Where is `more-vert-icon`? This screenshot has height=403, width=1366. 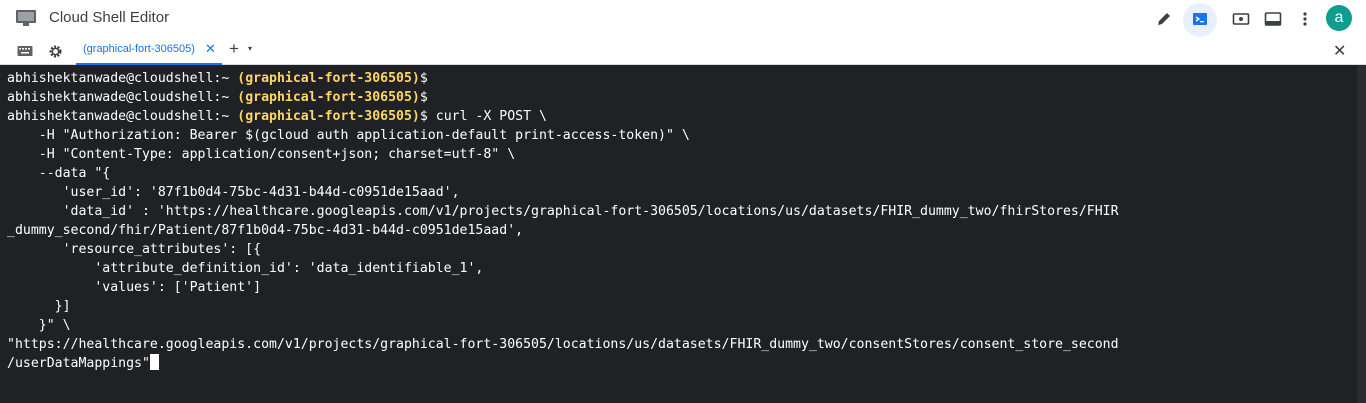 more-vert-icon is located at coordinates (1305, 19).